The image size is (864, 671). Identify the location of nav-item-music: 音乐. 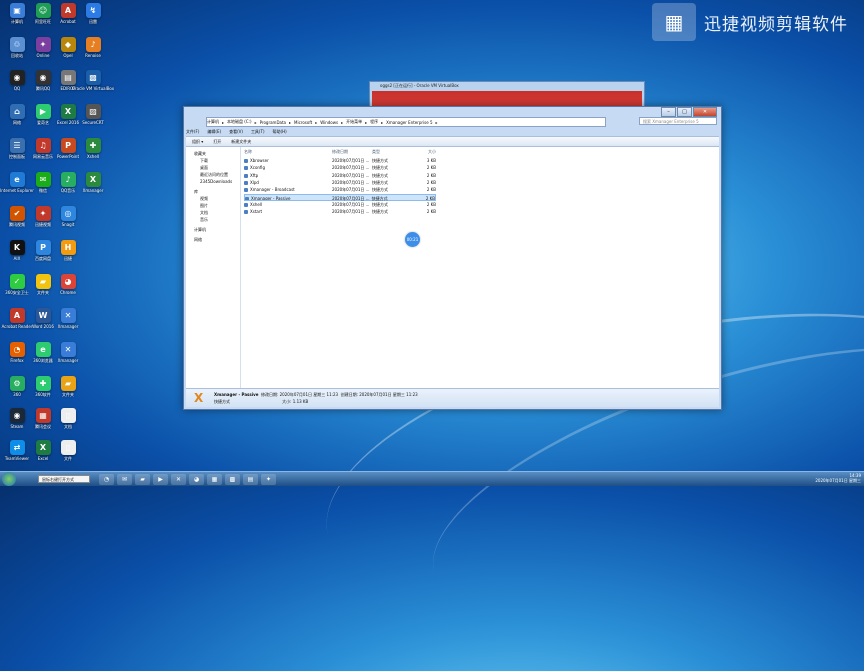
(213, 219).